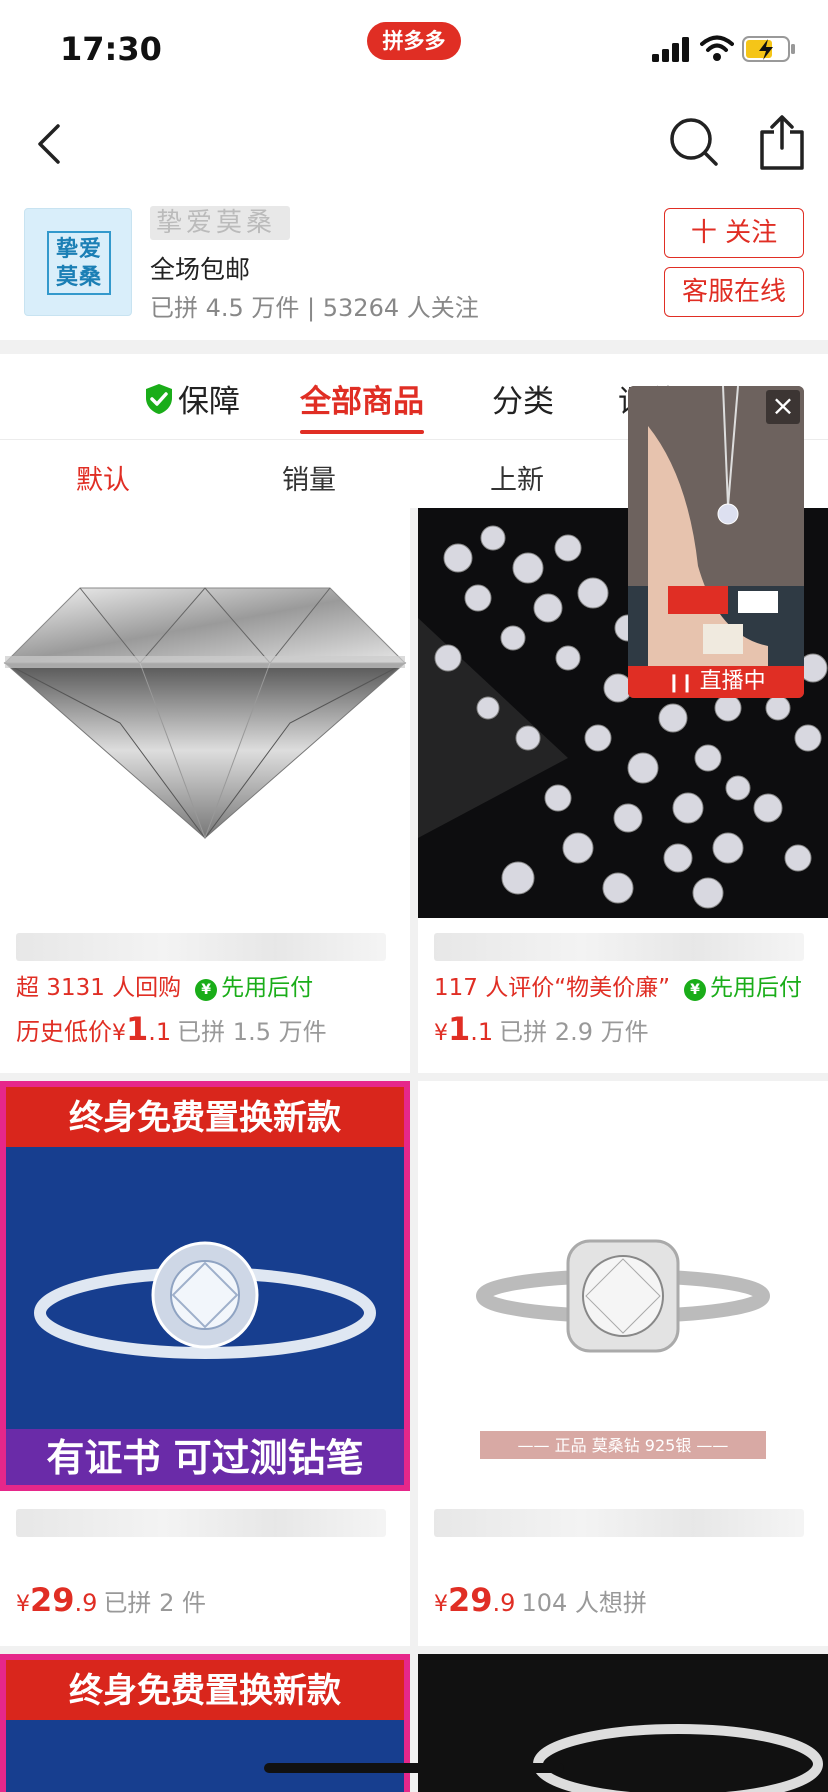 Image resolution: width=828 pixels, height=1792 pixels. I want to click on status-bar: 17:30 拼多多, so click(414, 43).